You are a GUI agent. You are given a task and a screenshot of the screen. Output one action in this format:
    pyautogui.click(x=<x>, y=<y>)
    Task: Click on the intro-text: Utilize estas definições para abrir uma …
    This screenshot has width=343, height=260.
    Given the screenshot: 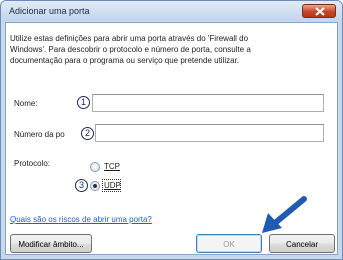 What is the action you would take?
    pyautogui.click(x=130, y=49)
    